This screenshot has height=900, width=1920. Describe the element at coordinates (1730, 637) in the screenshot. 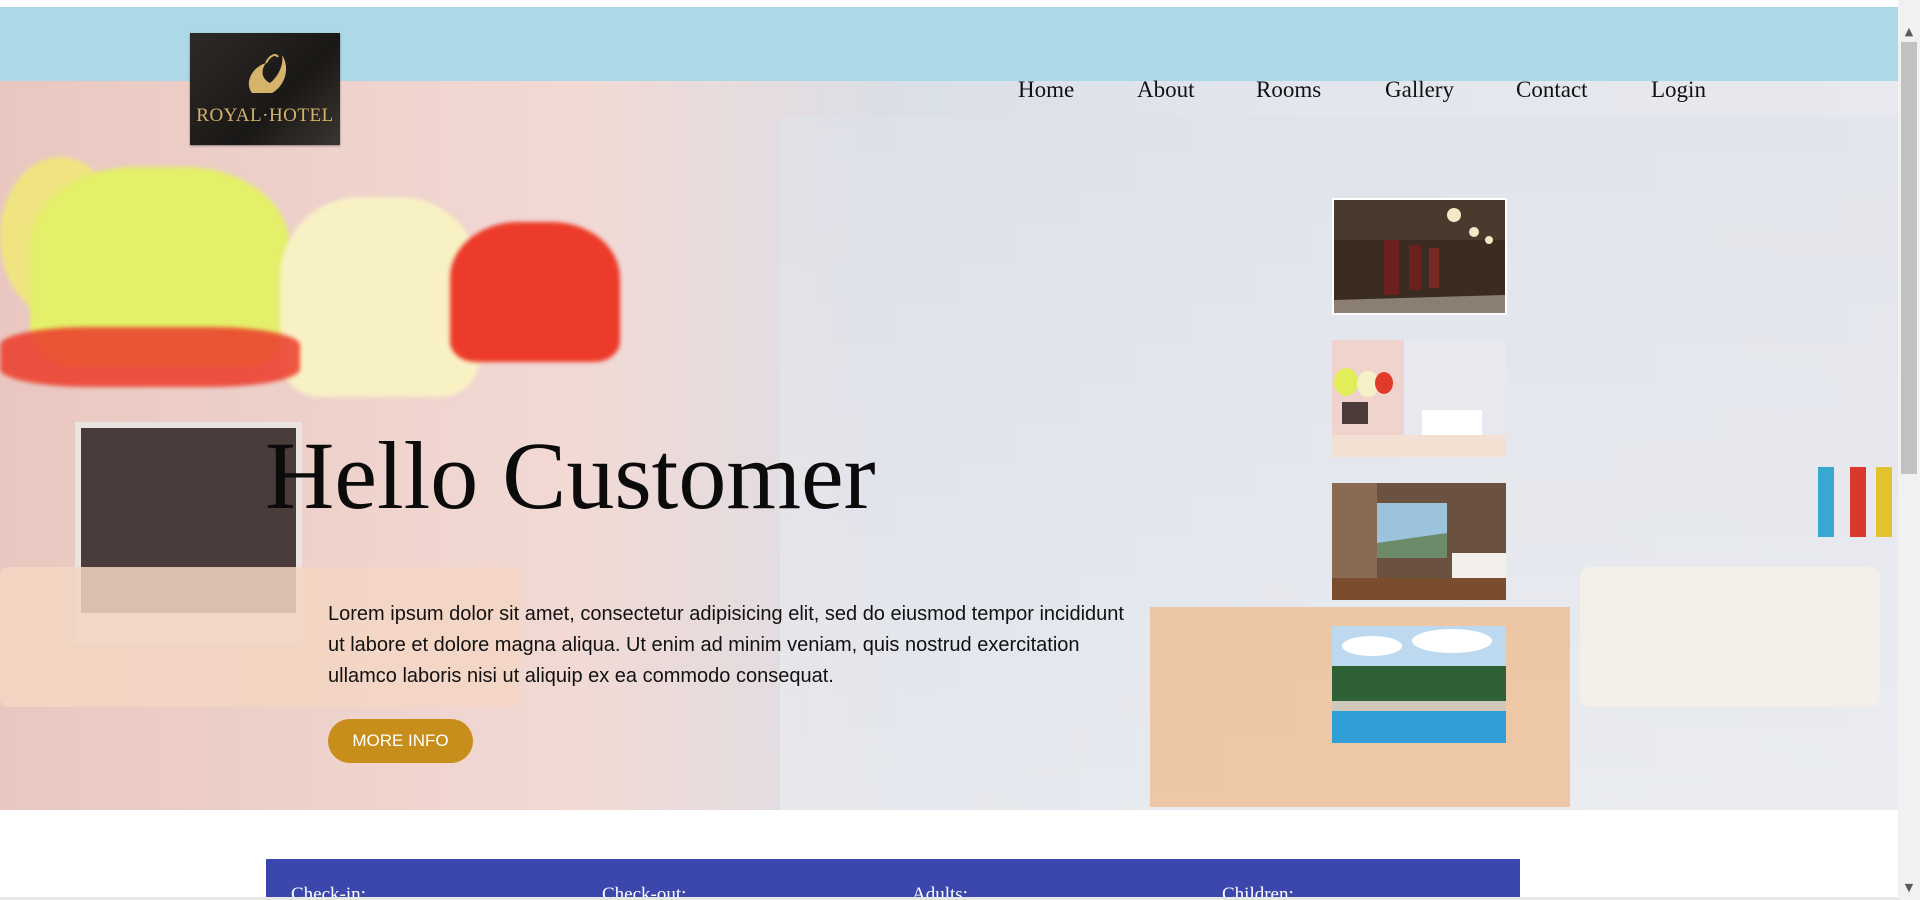

I see `sofa-shape` at that location.